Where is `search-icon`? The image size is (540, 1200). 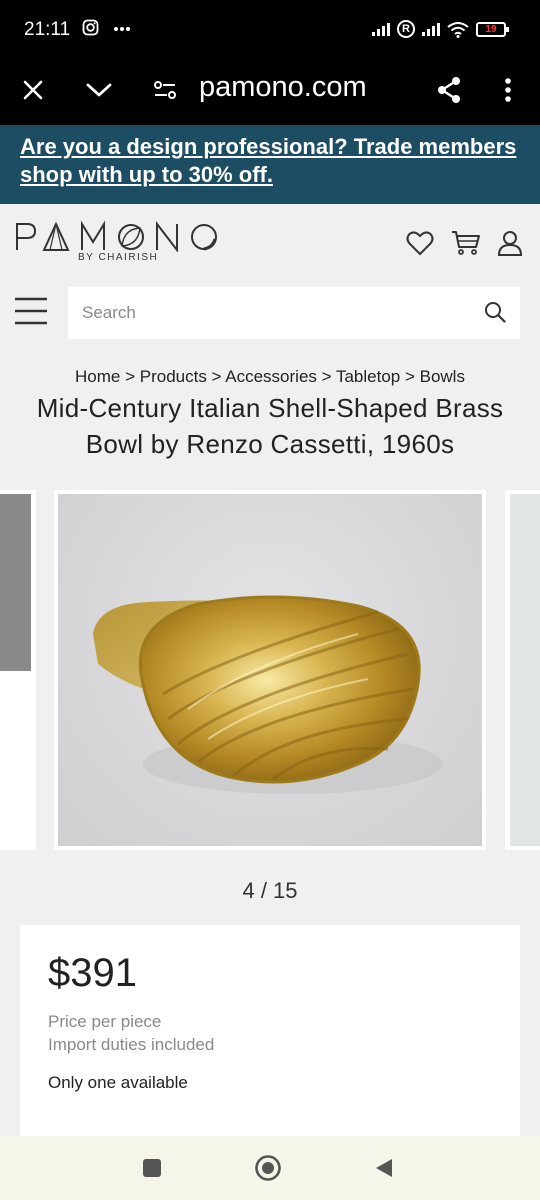 search-icon is located at coordinates (495, 312).